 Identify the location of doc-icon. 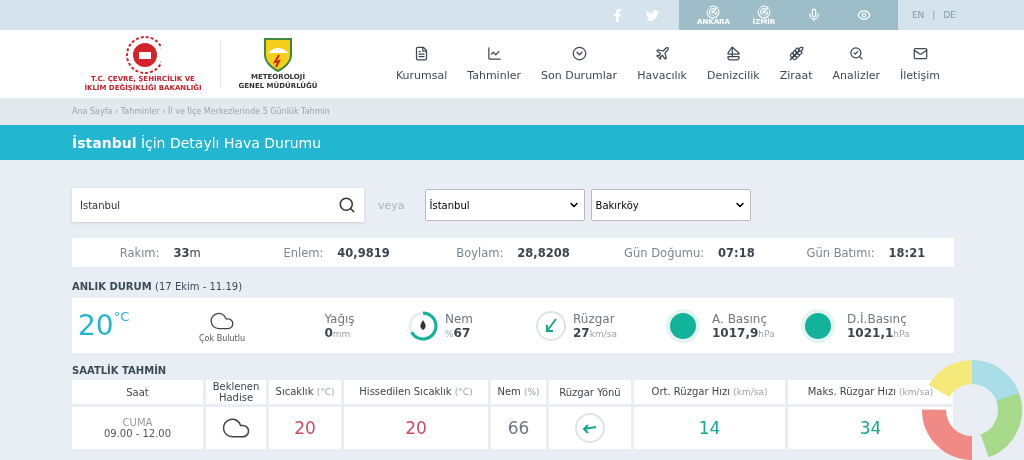
(422, 53).